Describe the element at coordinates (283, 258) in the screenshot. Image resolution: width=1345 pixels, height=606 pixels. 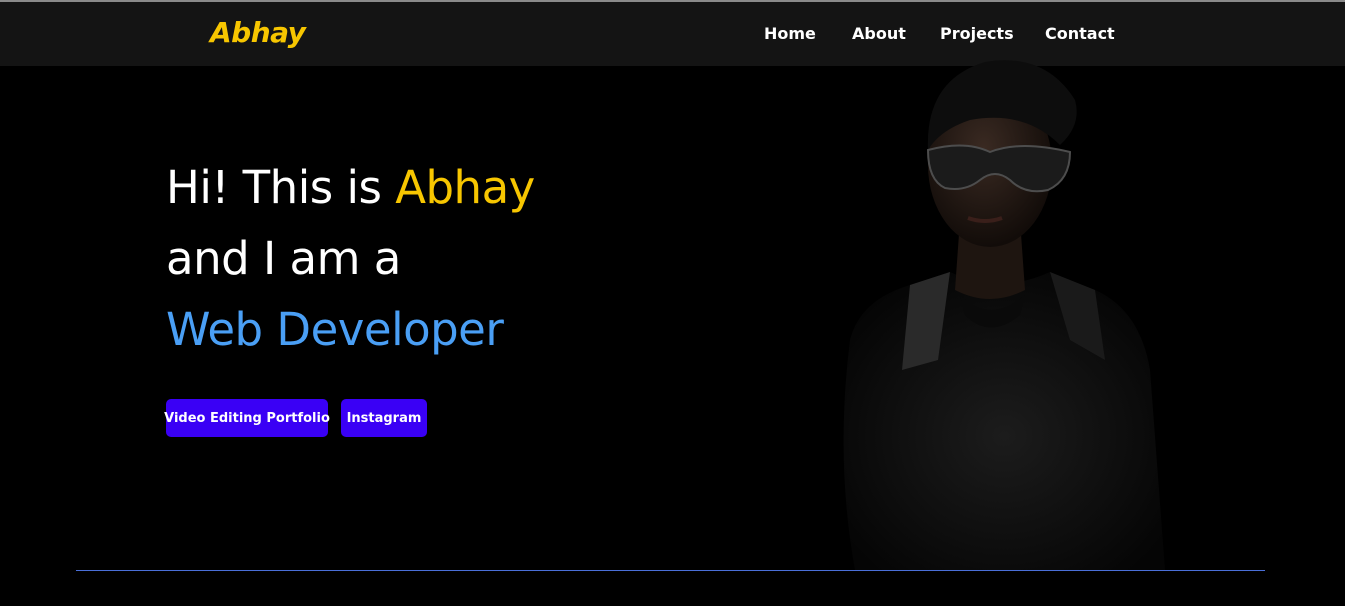
I see `hero-intro-line: and I am a` at that location.